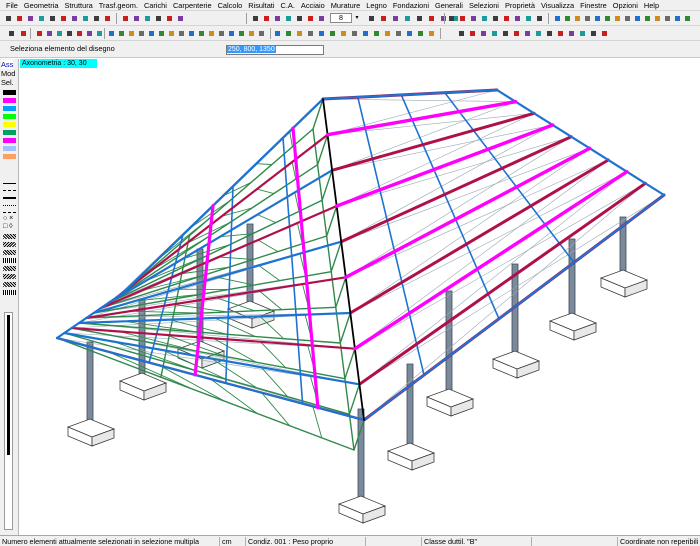 The width and height of the screenshot is (700, 546). Describe the element at coordinates (310, 18) in the screenshot. I see `toolbar1-tool-21-icon` at that location.